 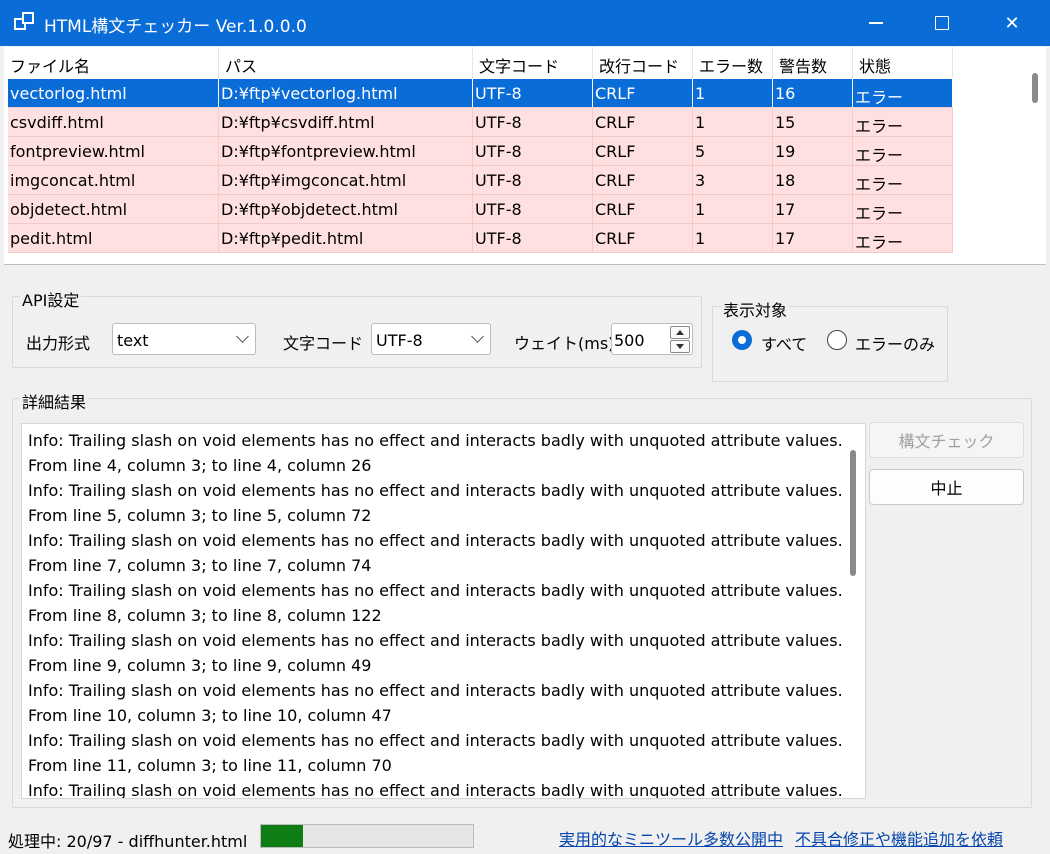 I want to click on table-cell: 3, so click(x=733, y=180).